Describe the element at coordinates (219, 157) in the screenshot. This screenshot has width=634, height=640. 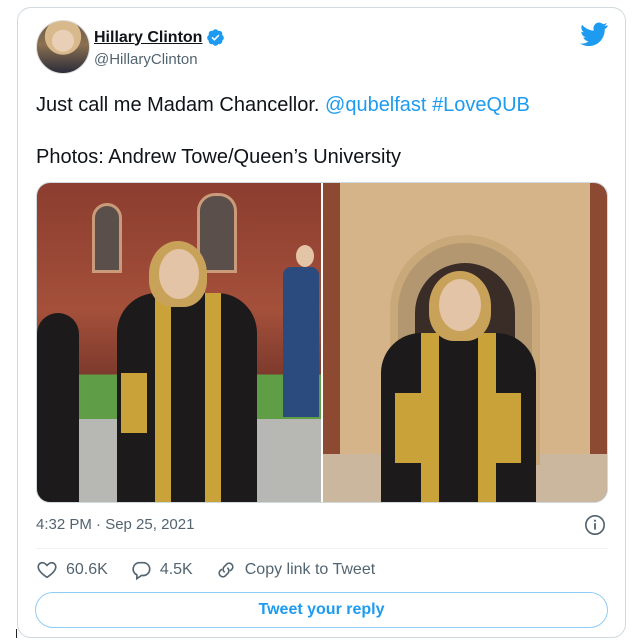
I see `photo-credit: Photos: Andrew Towe/Queen’s University` at that location.